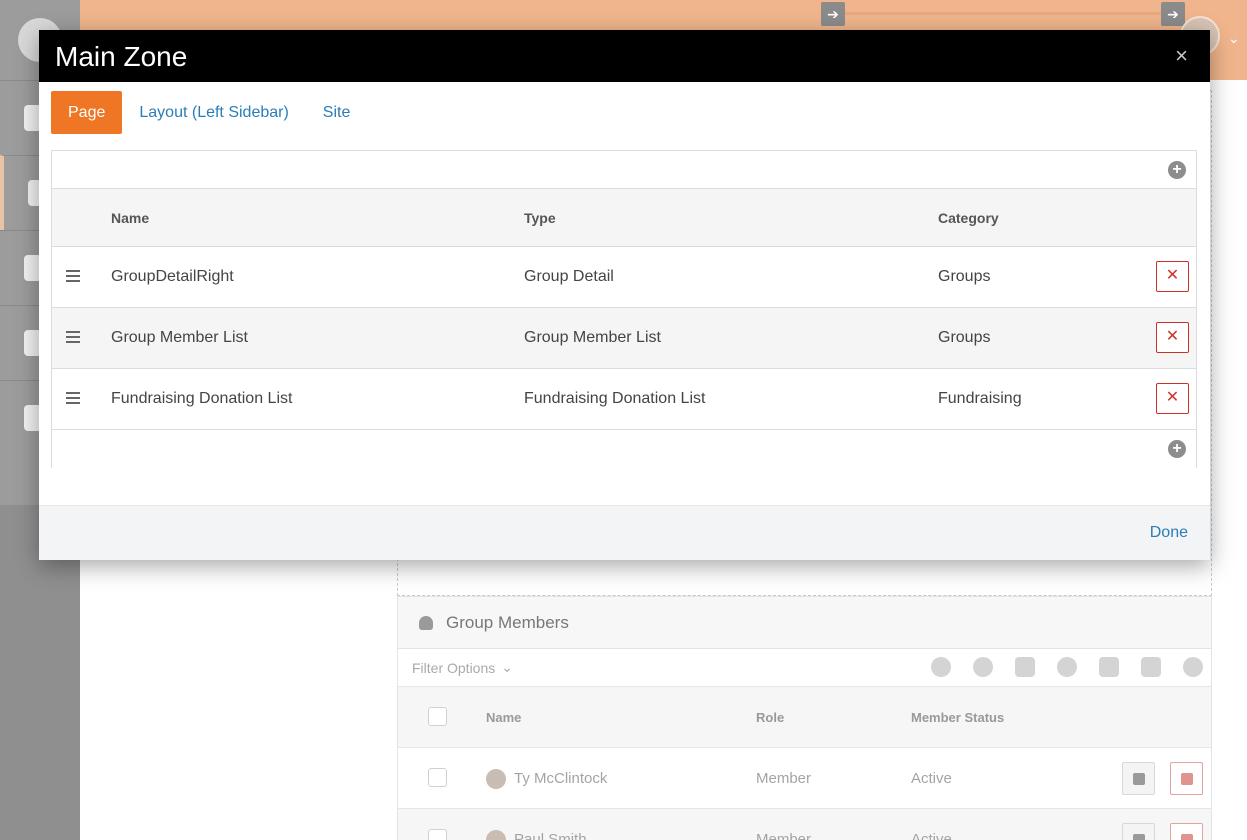  What do you see at coordinates (1151, 667) in the screenshot?
I see `copy-icon` at bounding box center [1151, 667].